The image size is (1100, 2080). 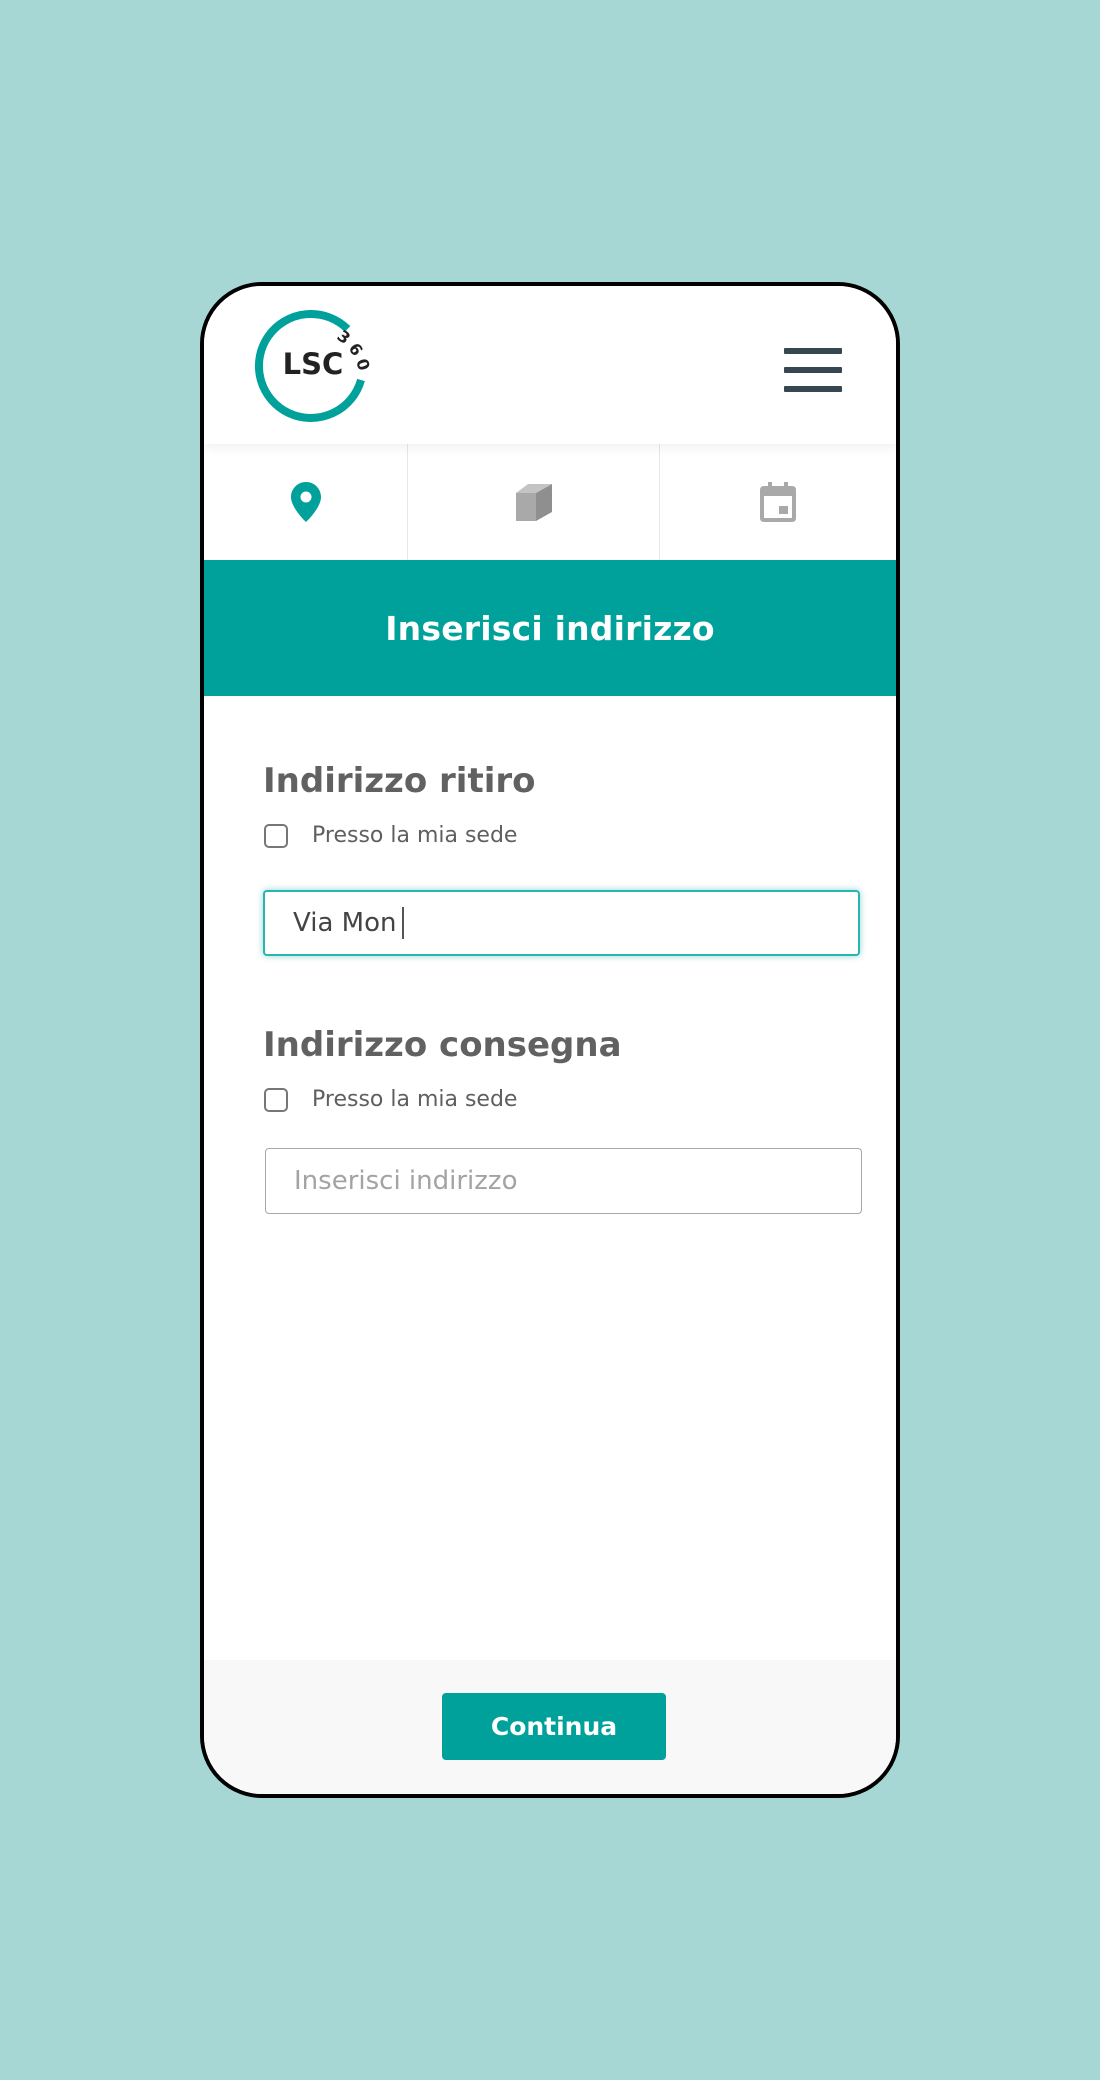 What do you see at coordinates (344, 337) in the screenshot?
I see `svg-text: 3` at bounding box center [344, 337].